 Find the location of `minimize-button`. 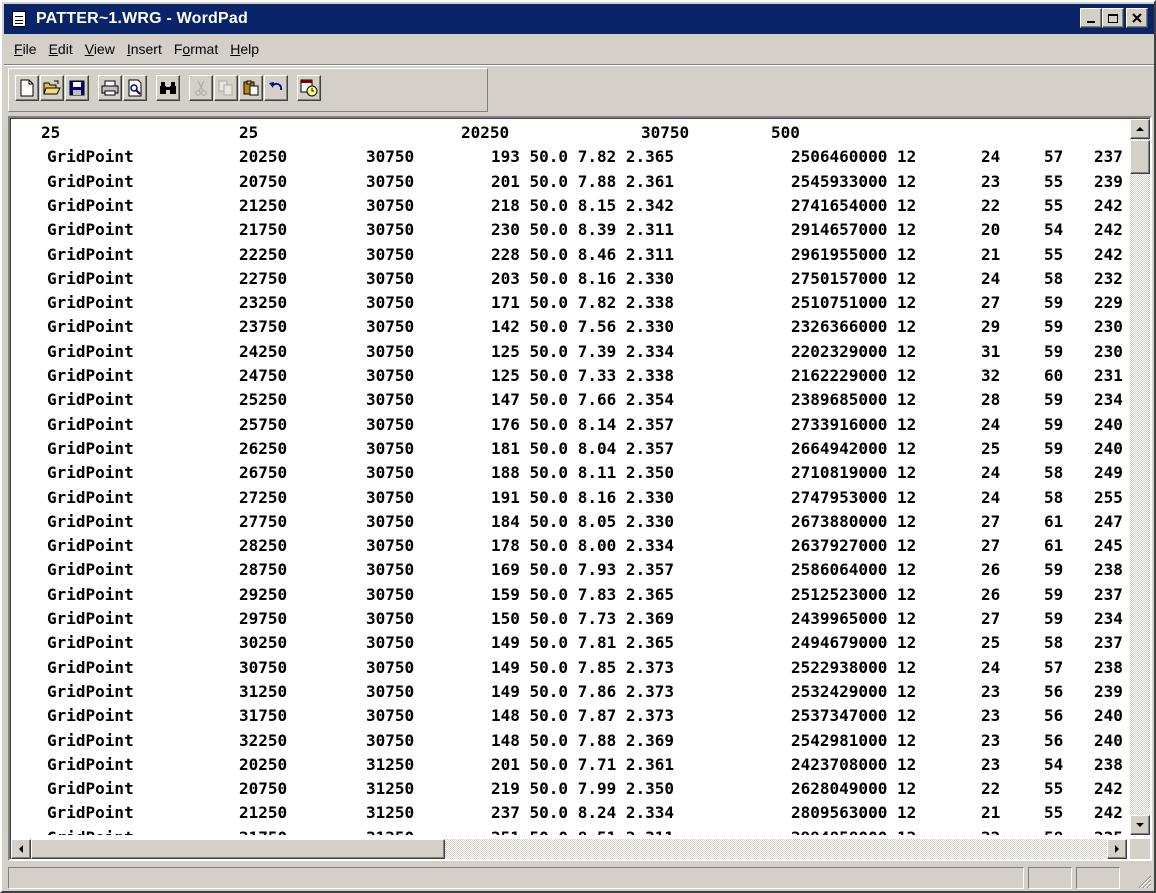

minimize-button is located at coordinates (1091, 18).